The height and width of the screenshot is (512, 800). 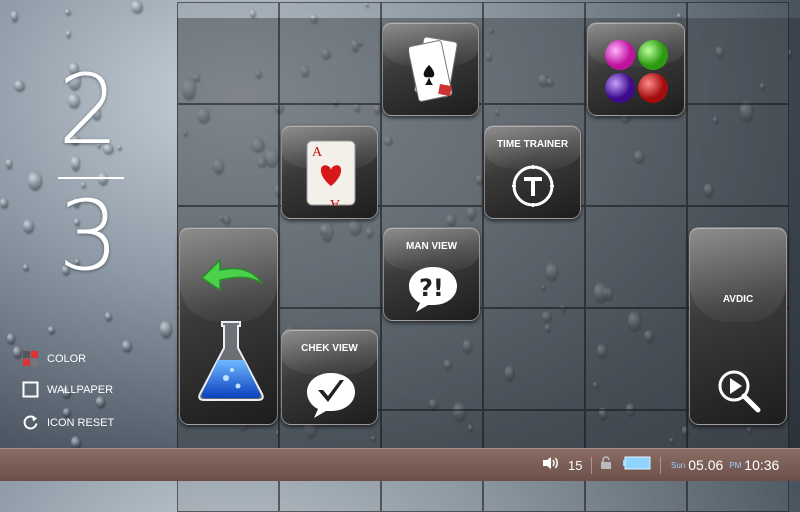 I want to click on page-divider, so click(x=91, y=178).